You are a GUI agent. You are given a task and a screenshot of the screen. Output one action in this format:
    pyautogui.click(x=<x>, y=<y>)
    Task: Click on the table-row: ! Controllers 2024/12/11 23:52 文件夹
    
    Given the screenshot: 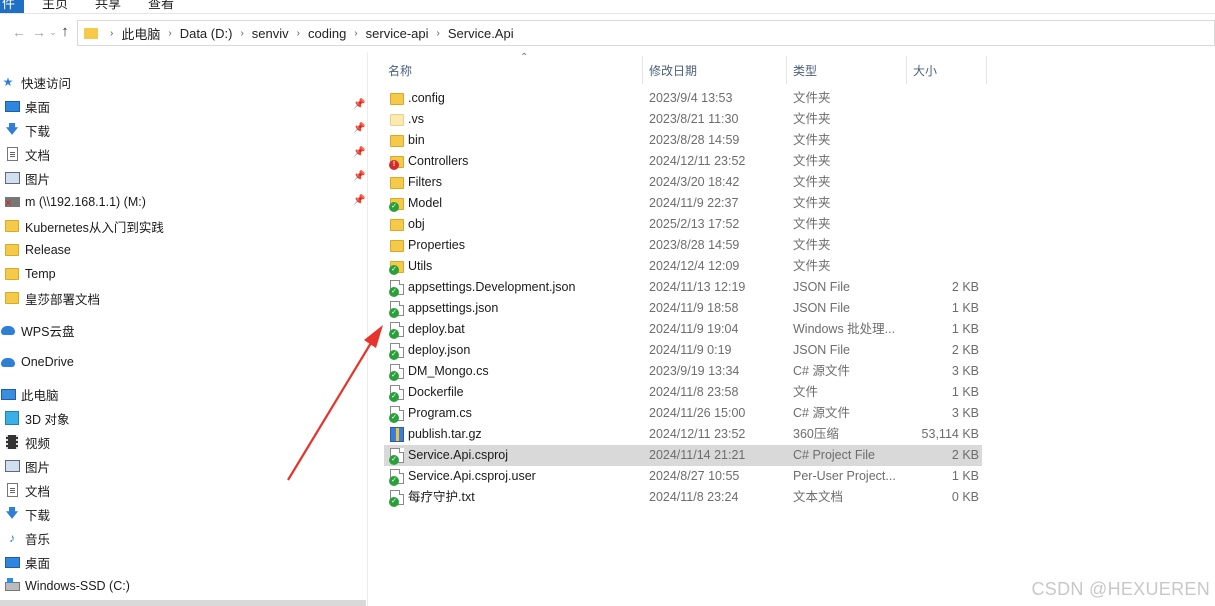 What is the action you would take?
    pyautogui.click(x=683, y=161)
    